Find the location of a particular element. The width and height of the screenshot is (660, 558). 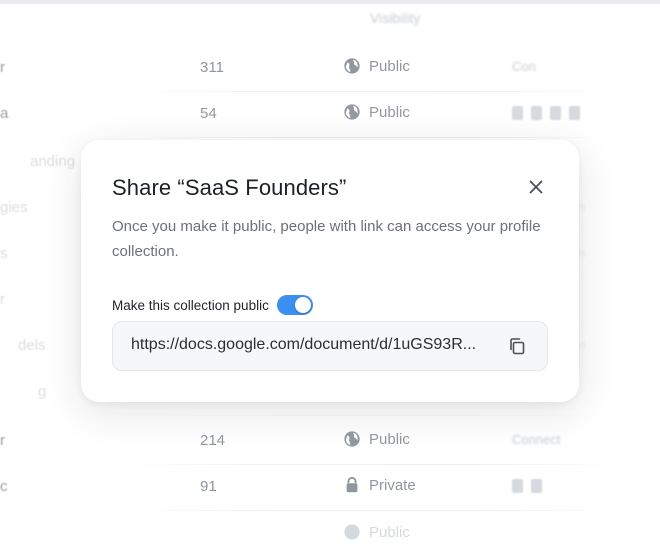

row-action: Connect is located at coordinates (536, 439).